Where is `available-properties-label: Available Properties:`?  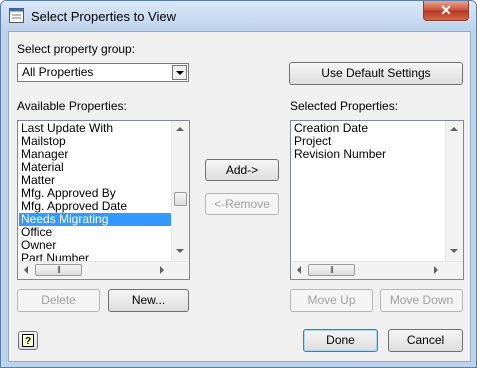 available-properties-label: Available Properties: is located at coordinates (72, 106).